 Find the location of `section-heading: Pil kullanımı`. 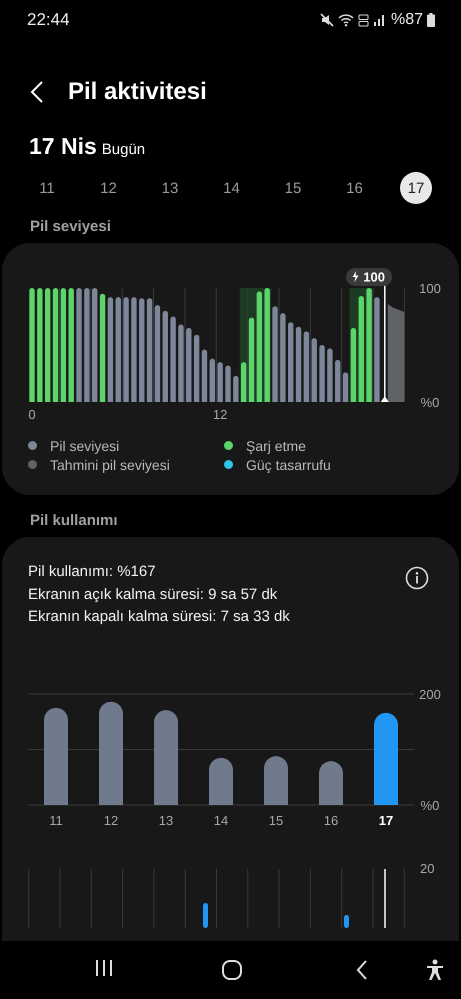

section-heading: Pil kullanımı is located at coordinates (74, 521).